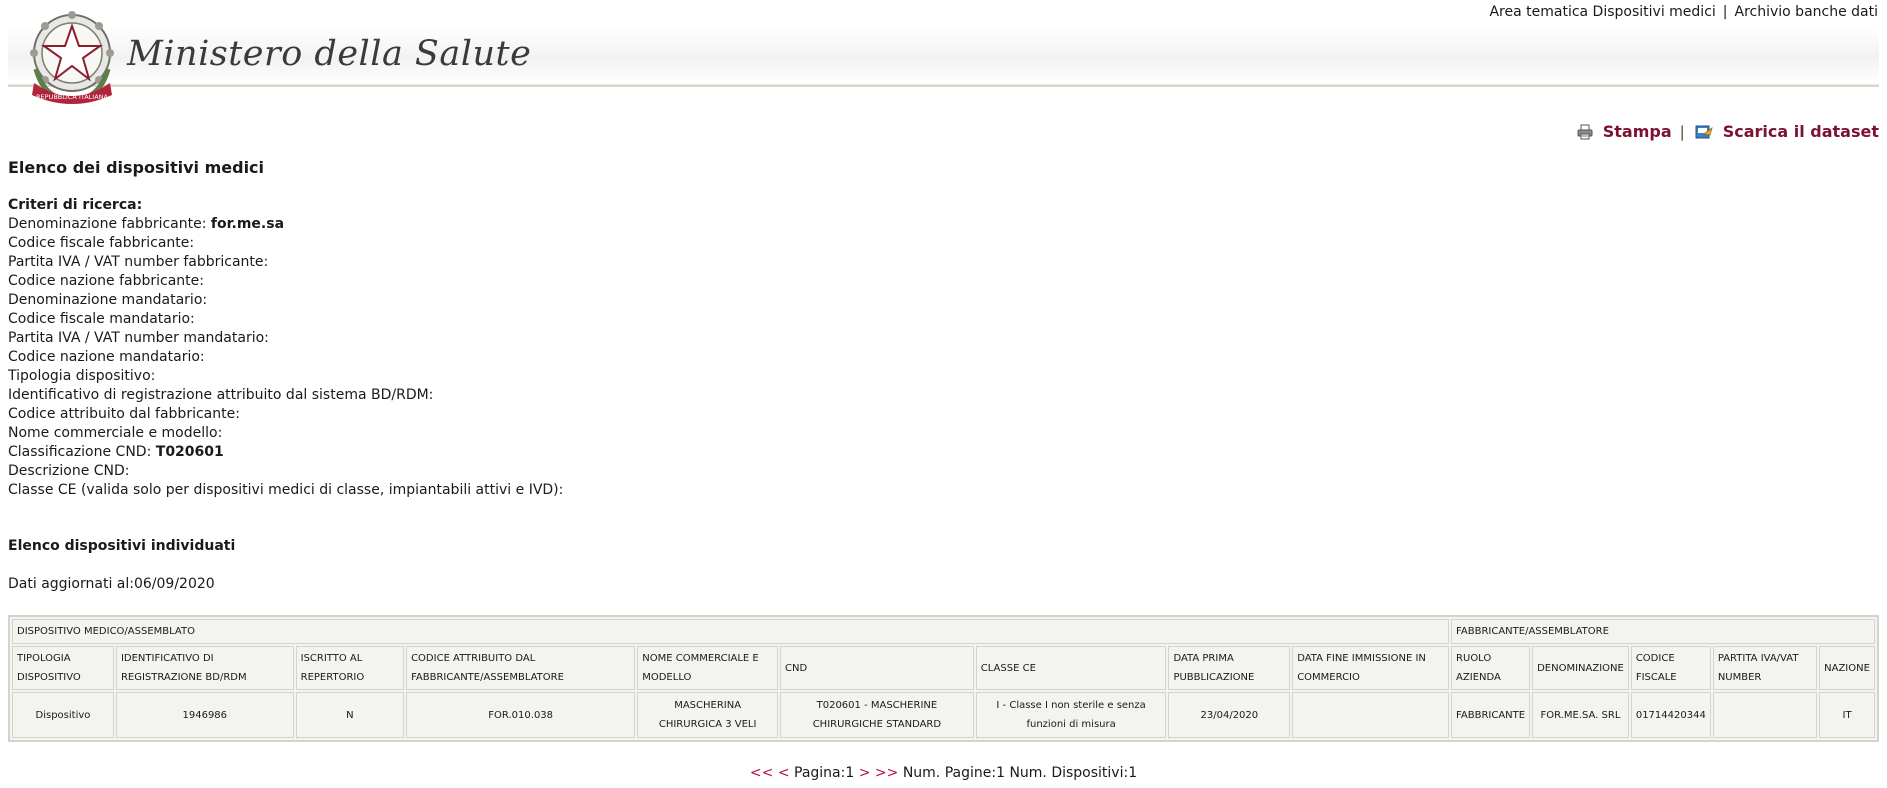  I want to click on column-header: CODICE FISCALE, so click(1670, 668).